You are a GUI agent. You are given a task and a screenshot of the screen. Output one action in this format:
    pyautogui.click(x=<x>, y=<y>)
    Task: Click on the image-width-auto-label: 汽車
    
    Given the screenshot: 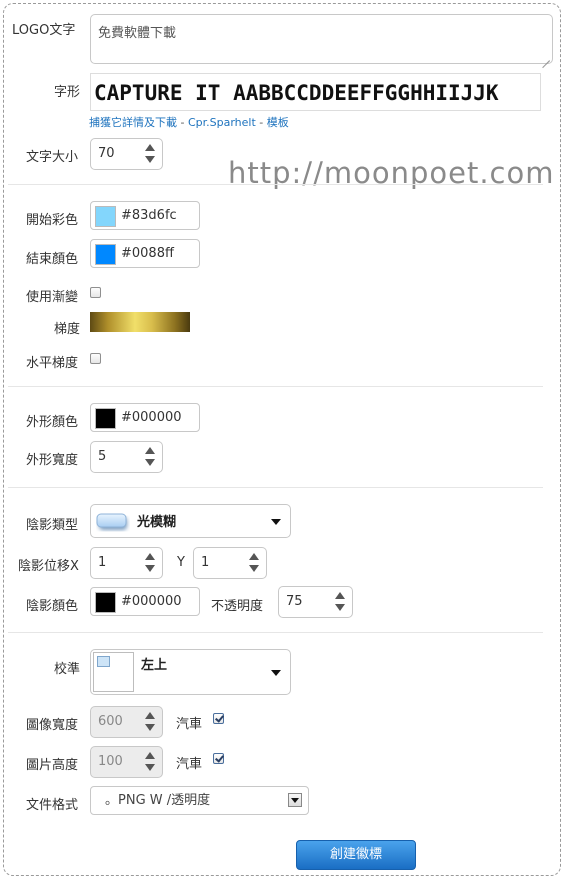 What is the action you would take?
    pyautogui.click(x=189, y=724)
    